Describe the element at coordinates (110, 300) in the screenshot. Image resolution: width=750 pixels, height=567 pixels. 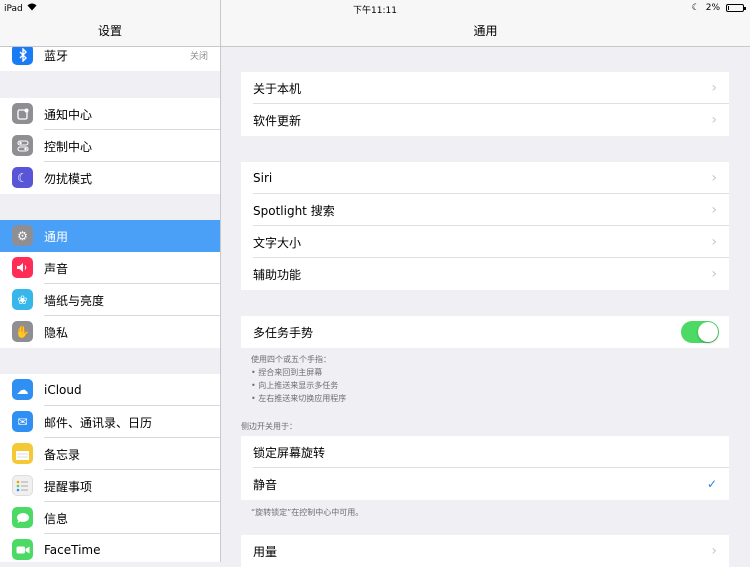
I see `sidebar-item-wallpaper: ❀ 墙纸与亮度` at that location.